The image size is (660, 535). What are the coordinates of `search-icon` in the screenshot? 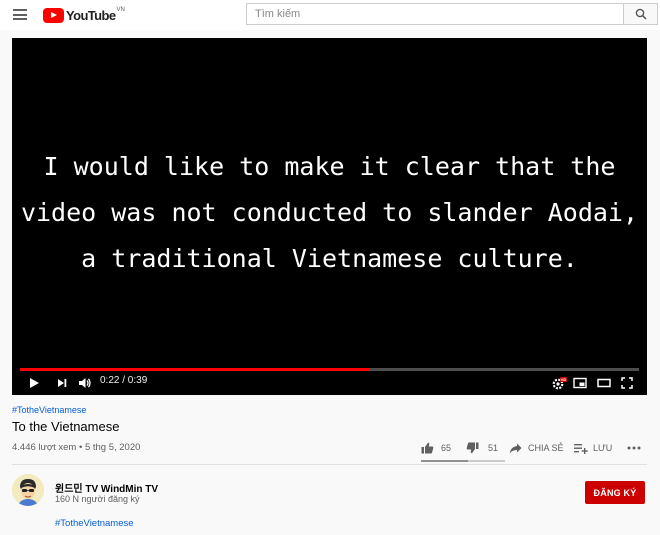 It's located at (641, 14).